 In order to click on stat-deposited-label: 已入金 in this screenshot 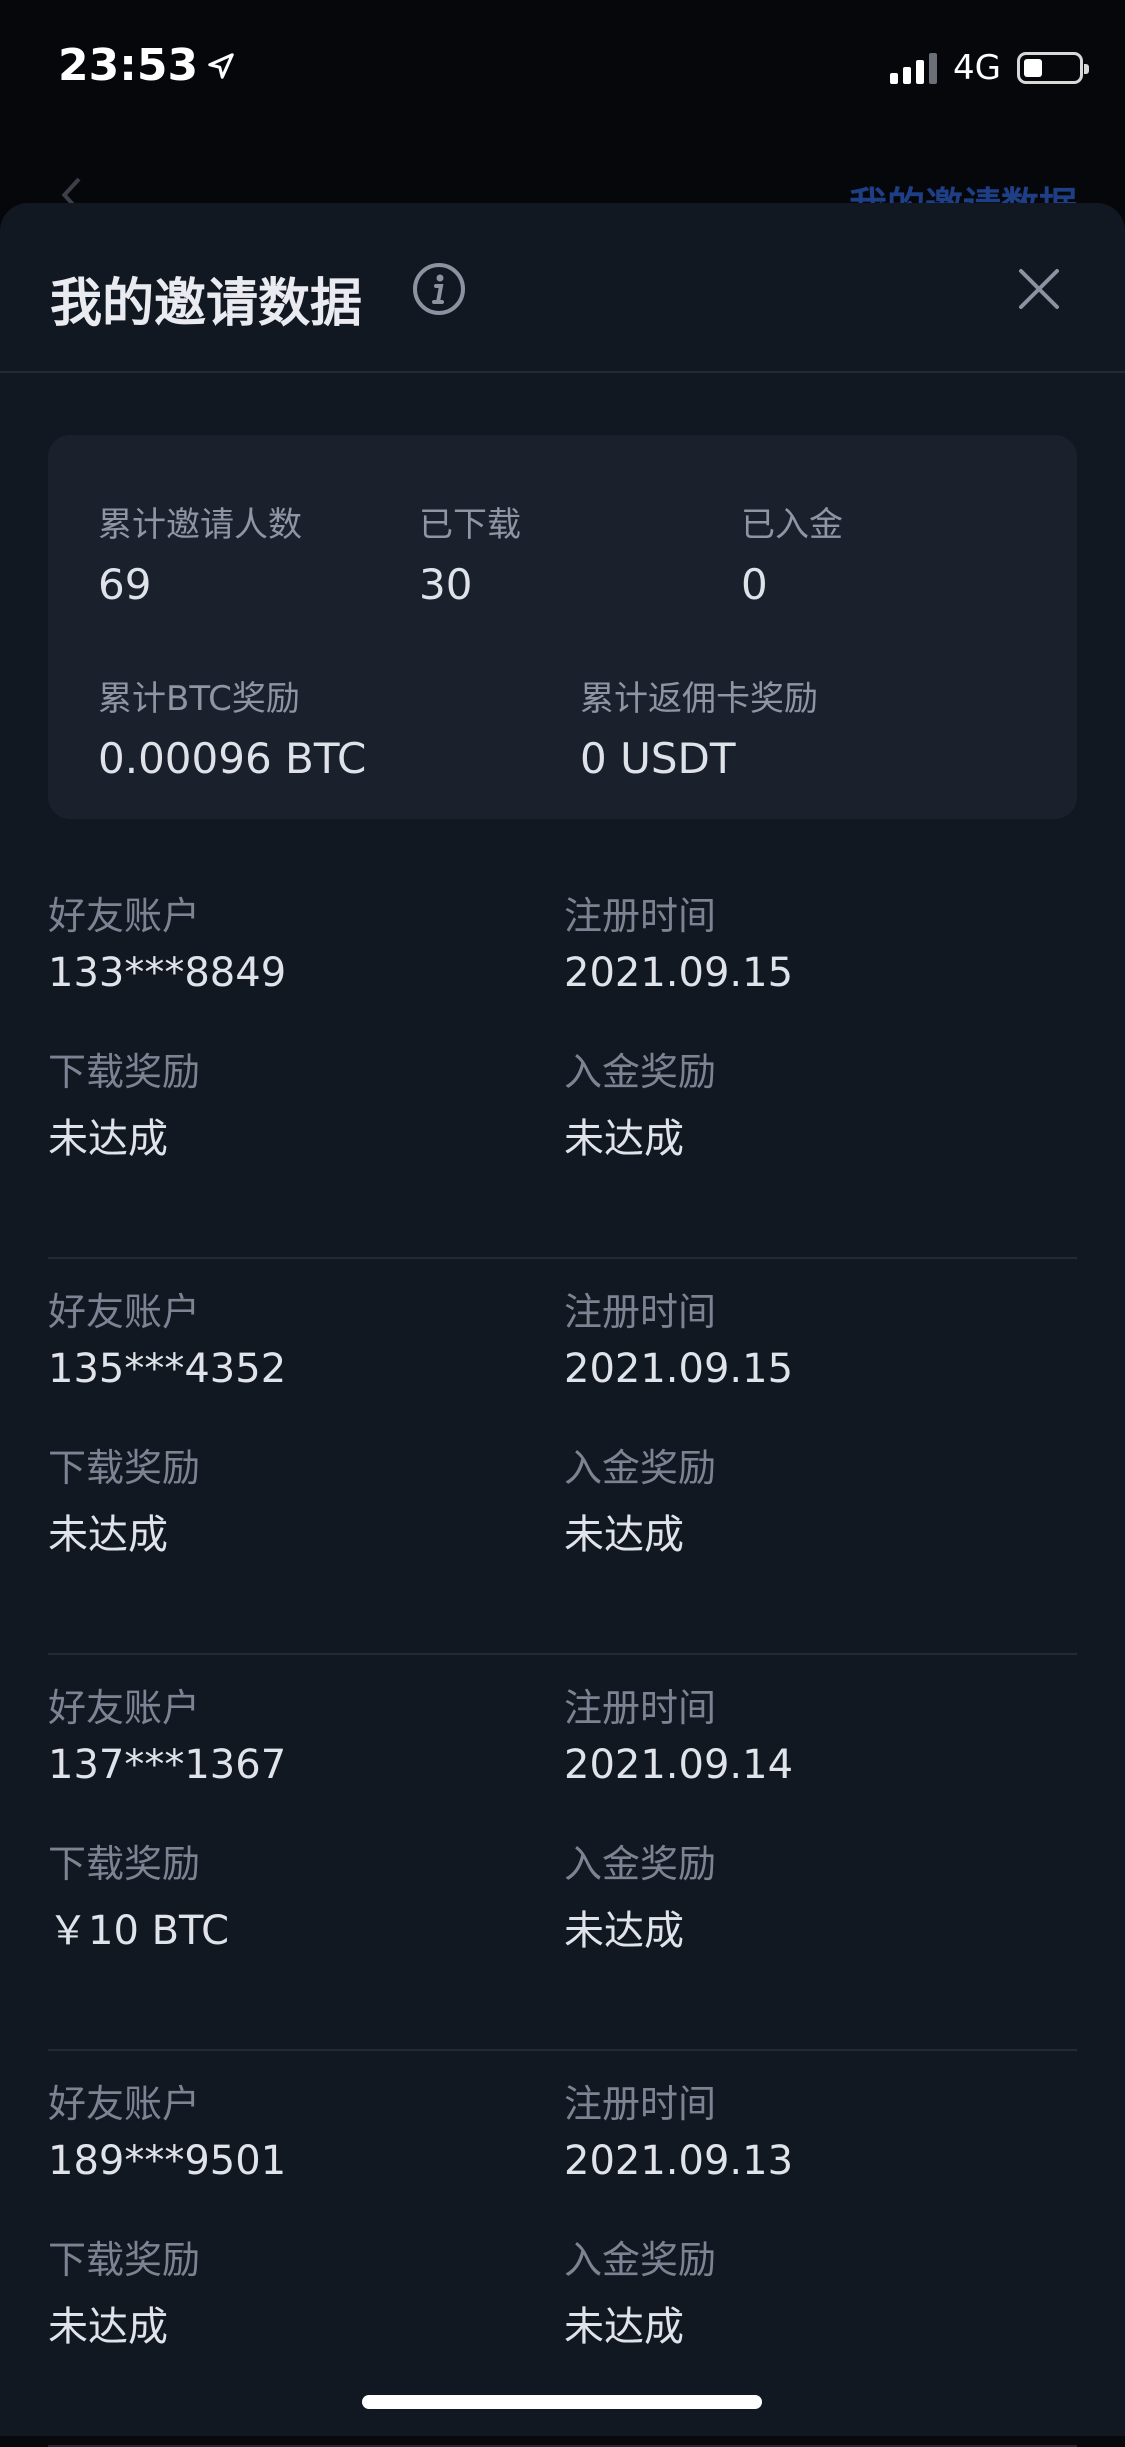, I will do `click(792, 525)`.